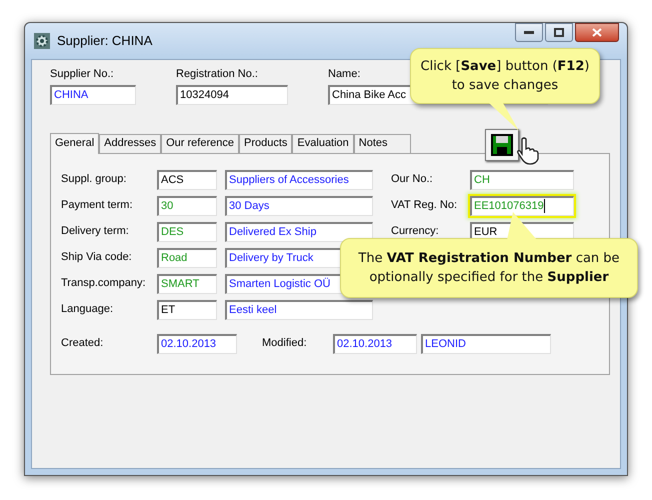  What do you see at coordinates (522, 206) in the screenshot?
I see `text-field: EE101076319` at bounding box center [522, 206].